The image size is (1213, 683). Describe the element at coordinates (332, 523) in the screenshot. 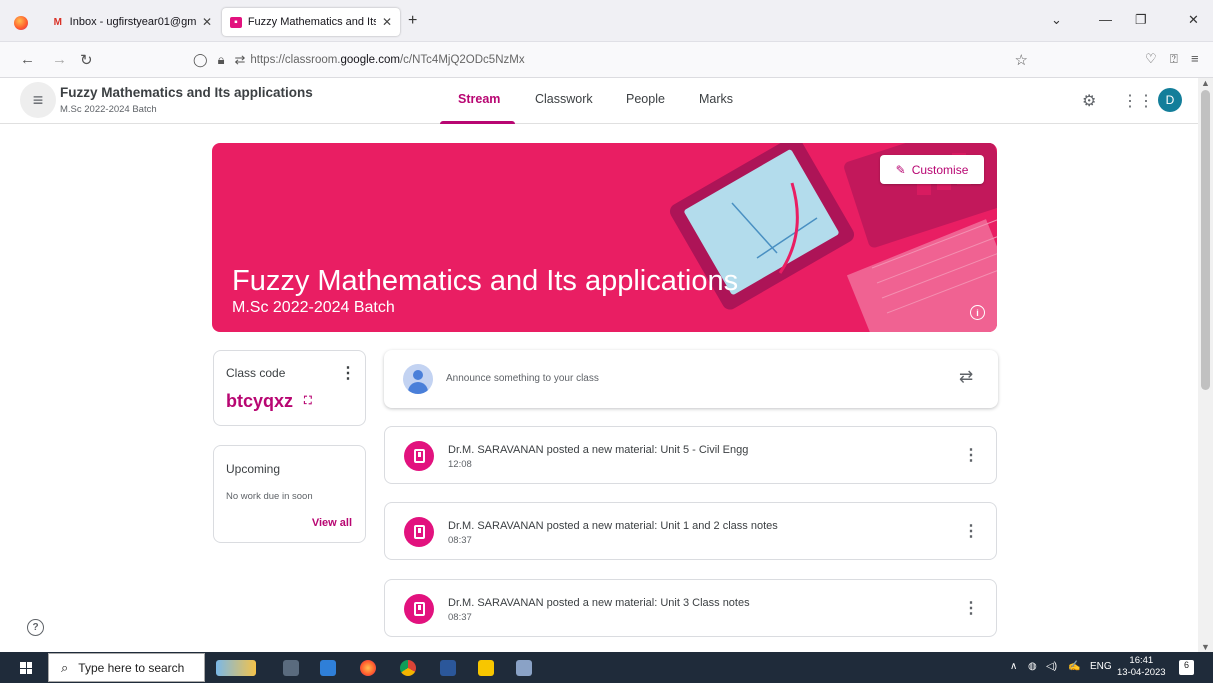

I see `view-all-link: View all` at that location.